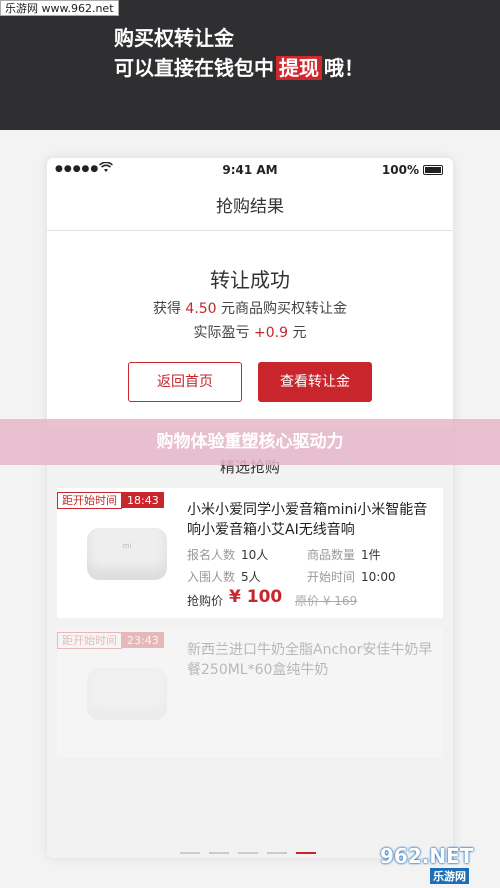 The width and height of the screenshot is (500, 888). I want to click on product-title: 小米小爱同学小爱音箱mini小米智能音响小爱音箱小艾AI无线音响, so click(312, 520).